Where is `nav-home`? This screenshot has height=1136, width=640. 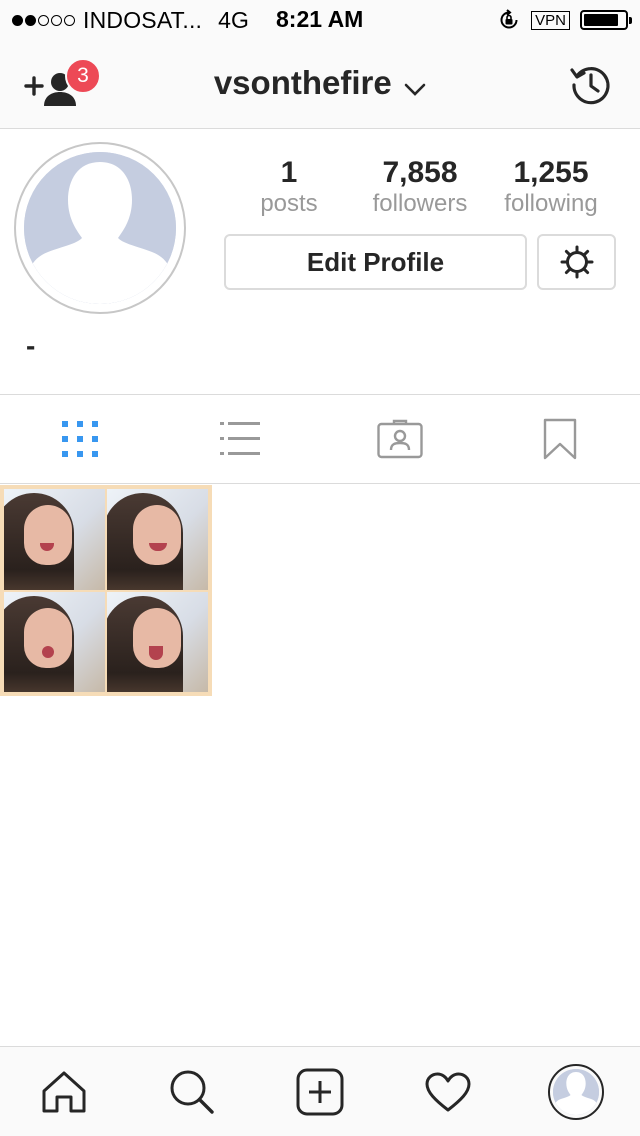 nav-home is located at coordinates (64, 1091).